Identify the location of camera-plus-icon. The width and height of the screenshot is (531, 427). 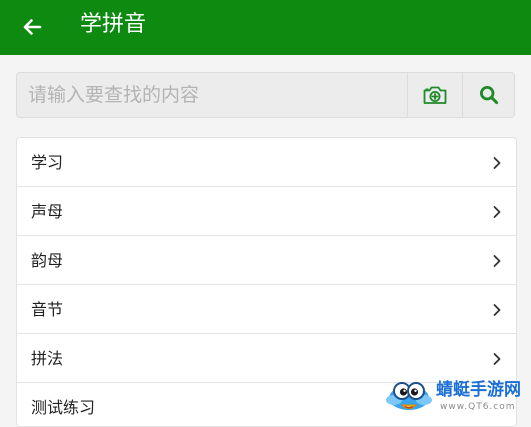
(435, 95).